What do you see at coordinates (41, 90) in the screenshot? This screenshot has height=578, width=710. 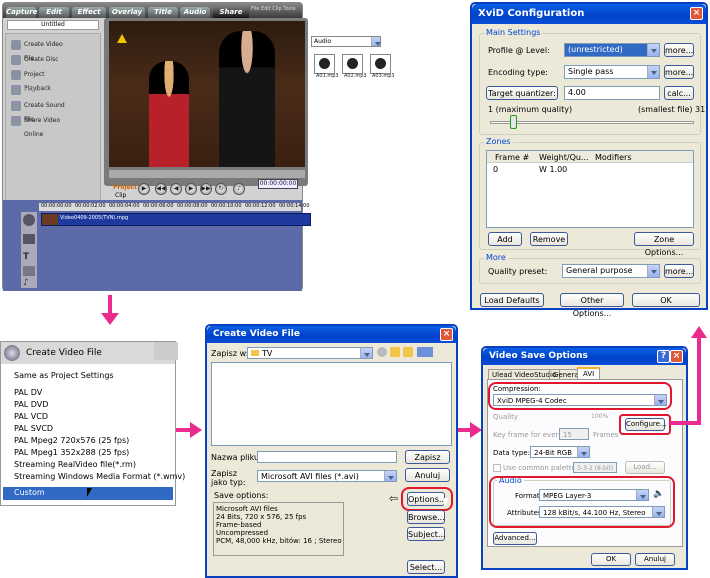 I see `export-button: Export` at bounding box center [41, 90].